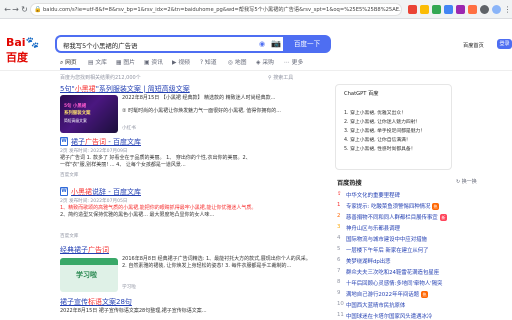 Image resolution: width=512 pixels, height=320 pixels. What do you see at coordinates (383, 295) in the screenshot?
I see `hot-search-text: 满地自己游行2022年年间话题` at bounding box center [383, 295].